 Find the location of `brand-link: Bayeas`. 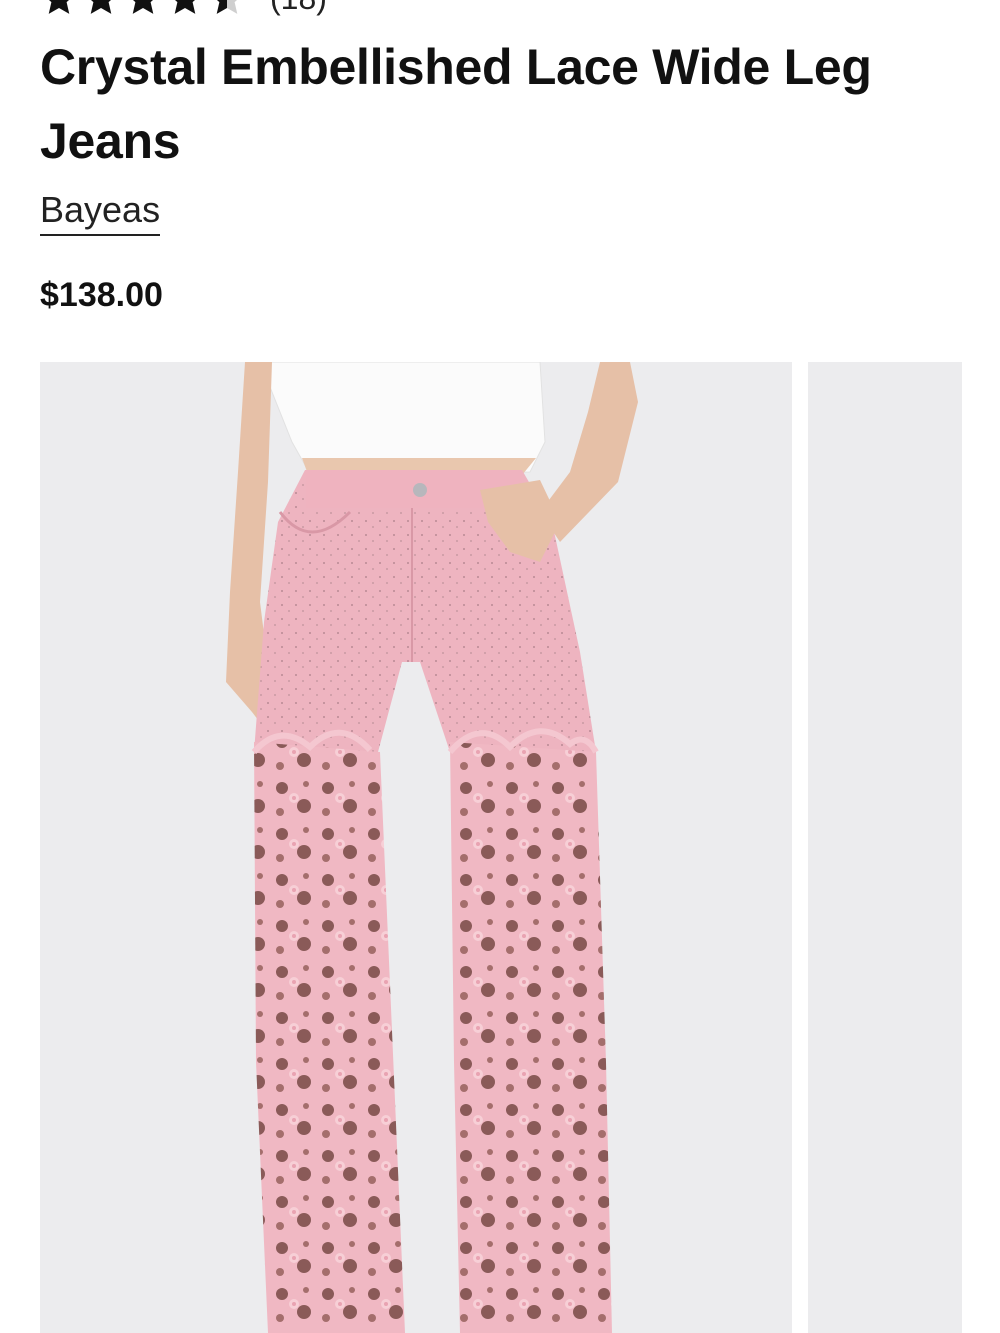

brand-link: Bayeas is located at coordinates (100, 212).